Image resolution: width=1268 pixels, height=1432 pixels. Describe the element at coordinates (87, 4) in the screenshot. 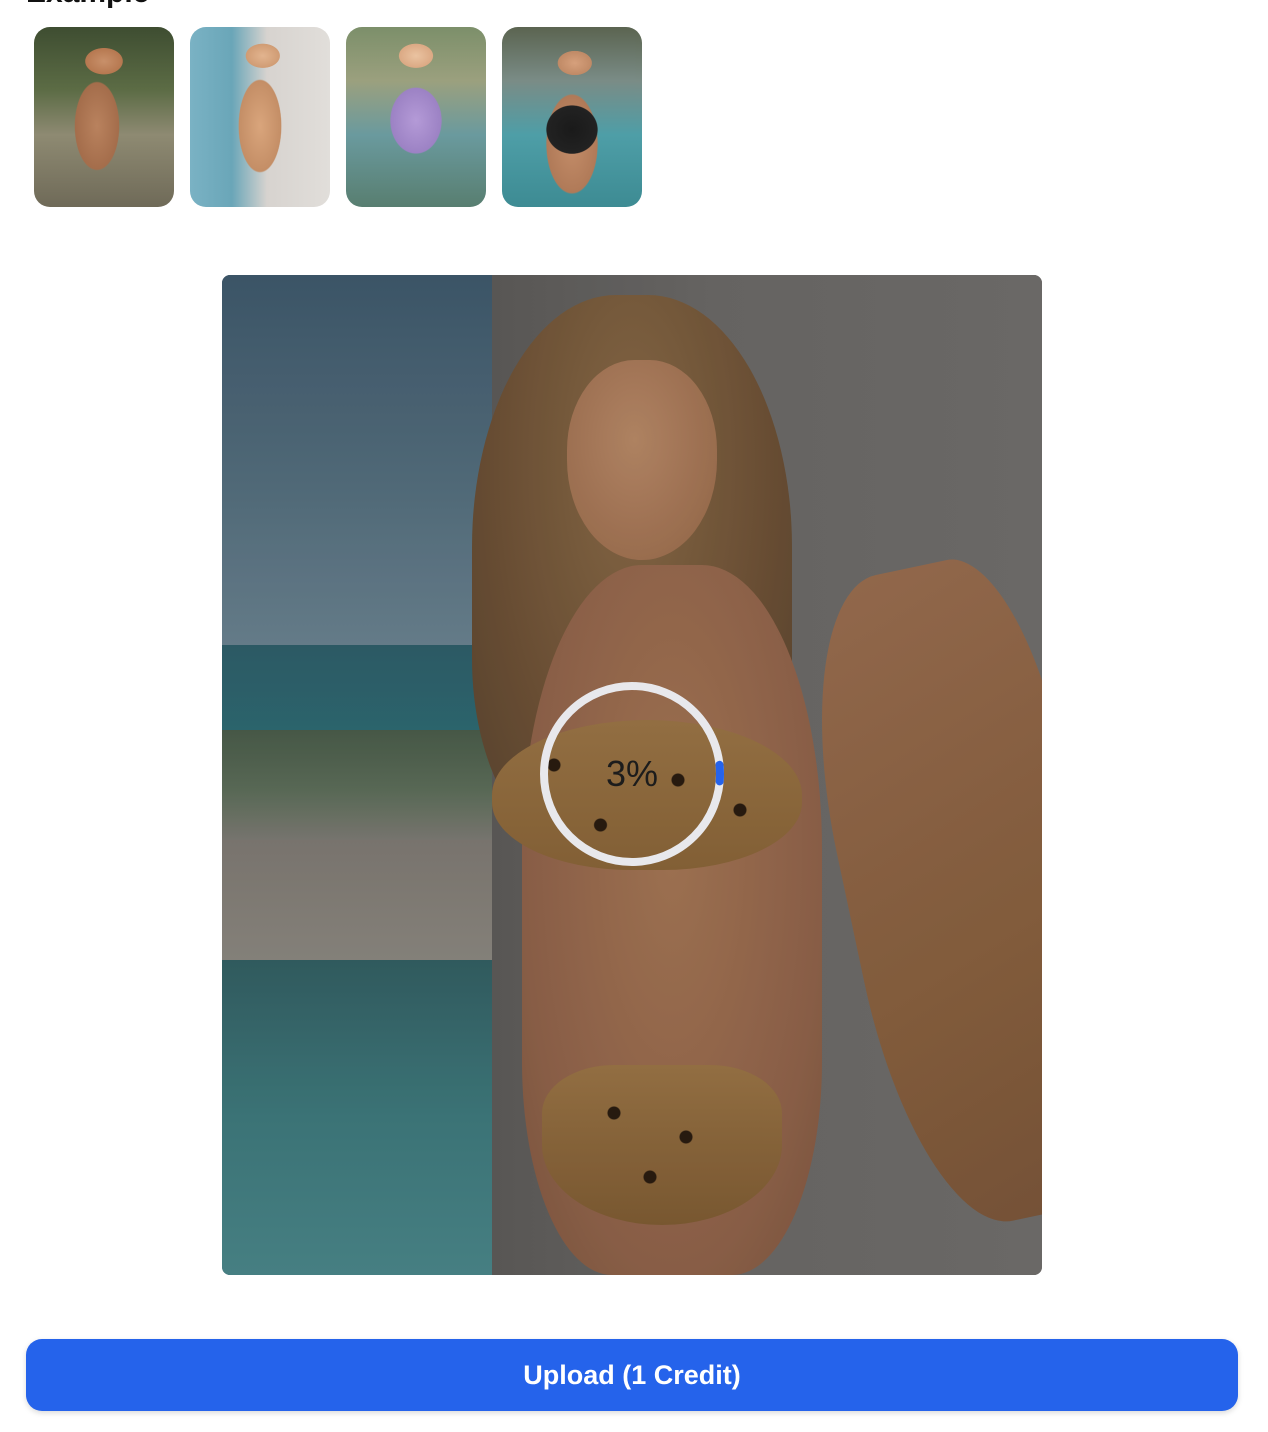

I see `examples-title: Example` at that location.